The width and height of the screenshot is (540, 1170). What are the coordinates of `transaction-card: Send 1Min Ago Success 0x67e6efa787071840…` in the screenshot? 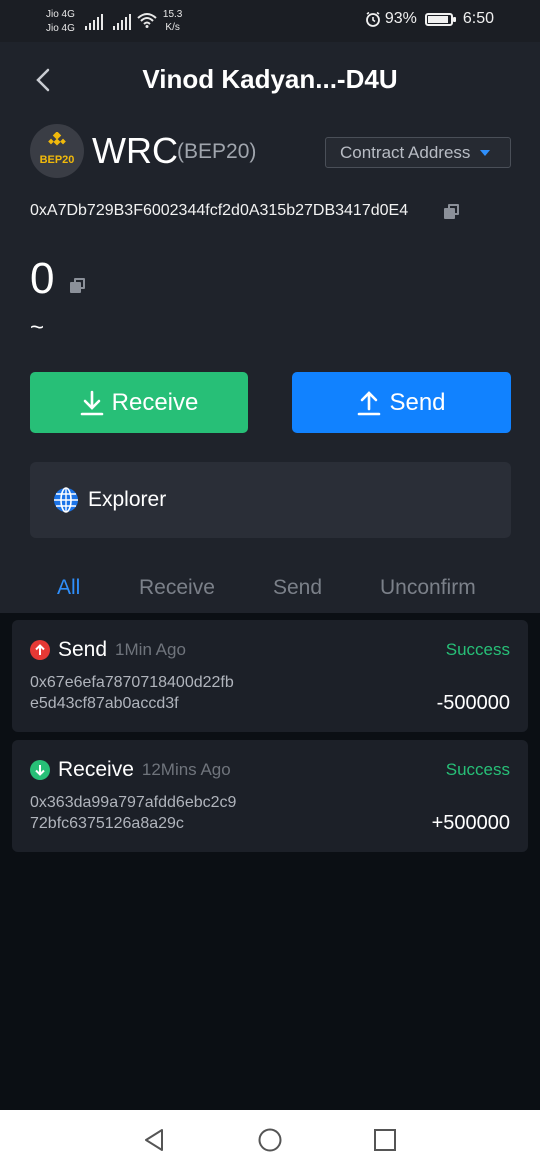 It's located at (270, 676).